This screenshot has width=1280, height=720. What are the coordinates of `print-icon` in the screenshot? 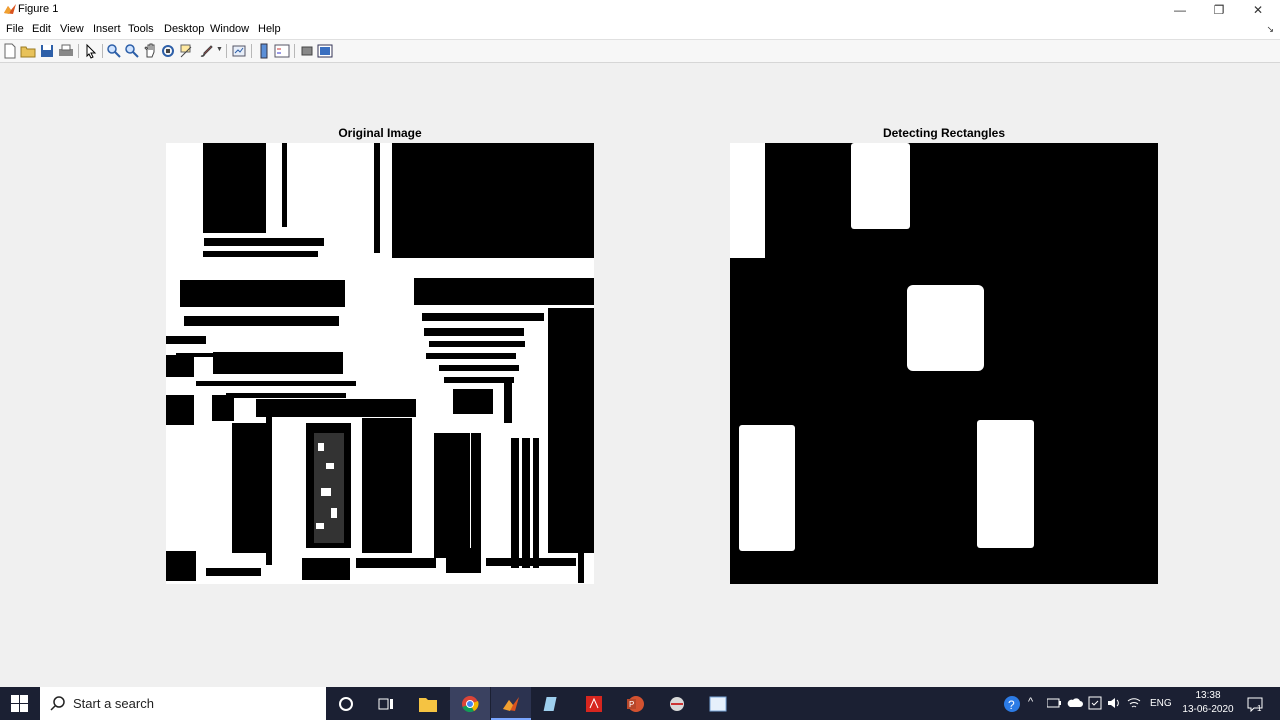 It's located at (66, 51).